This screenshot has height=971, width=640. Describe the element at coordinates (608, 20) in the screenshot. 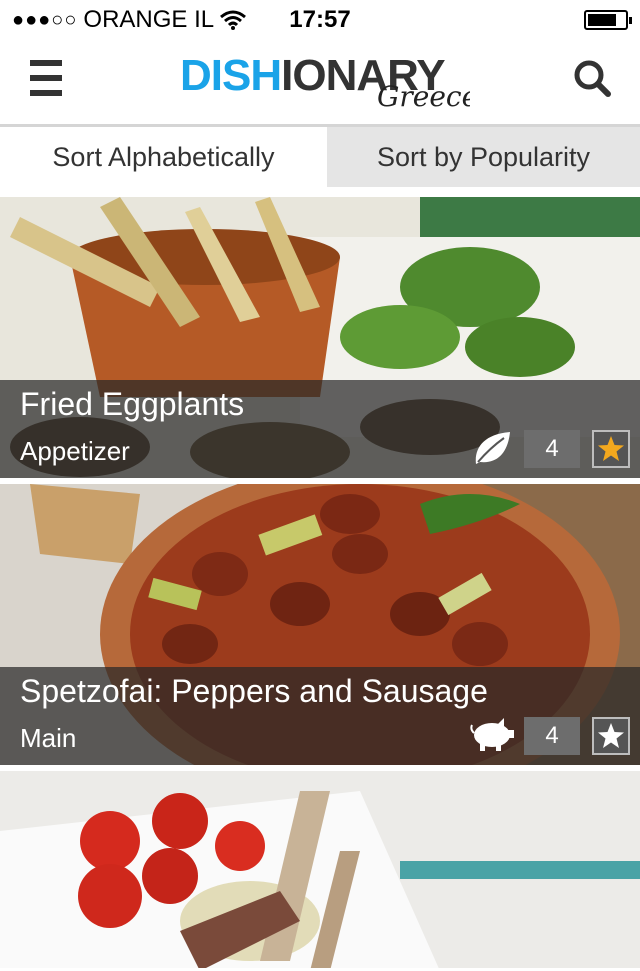

I see `battery-icon` at that location.